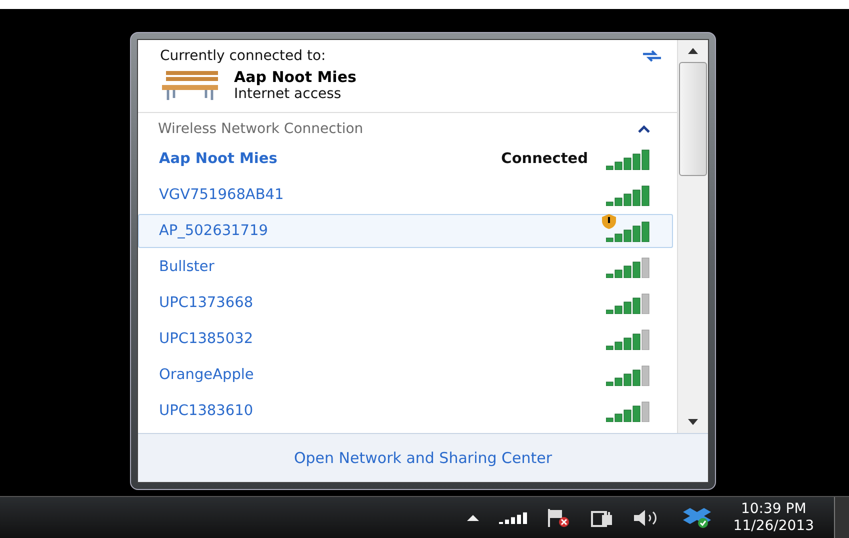  I want to click on connected-network-name: Aap Noot Mies, so click(295, 77).